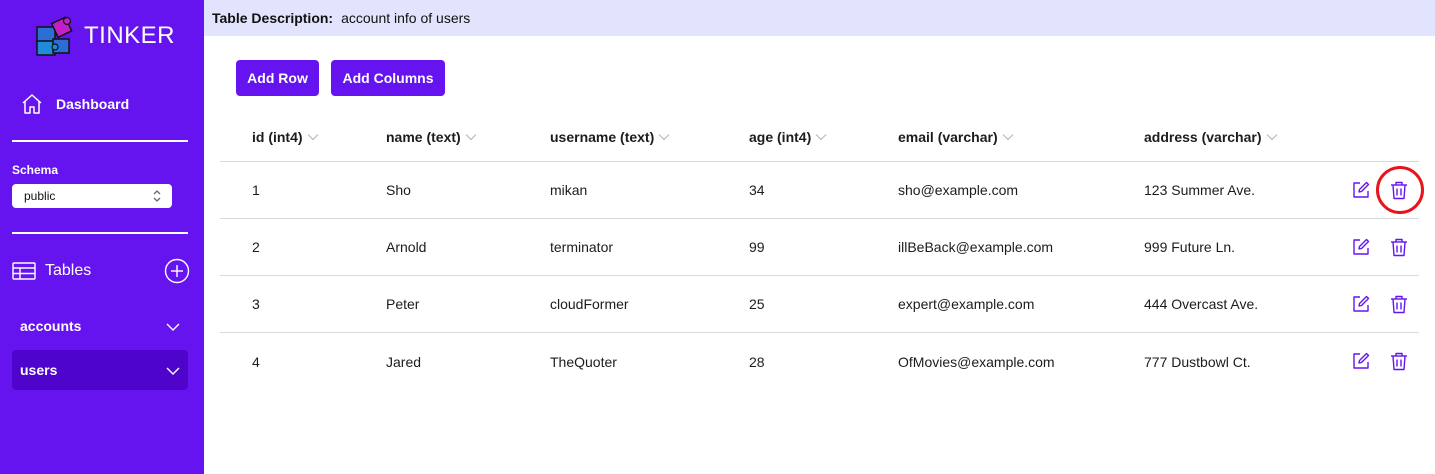 The width and height of the screenshot is (1435, 474). I want to click on dashboard-label: Dashboard, so click(93, 104).